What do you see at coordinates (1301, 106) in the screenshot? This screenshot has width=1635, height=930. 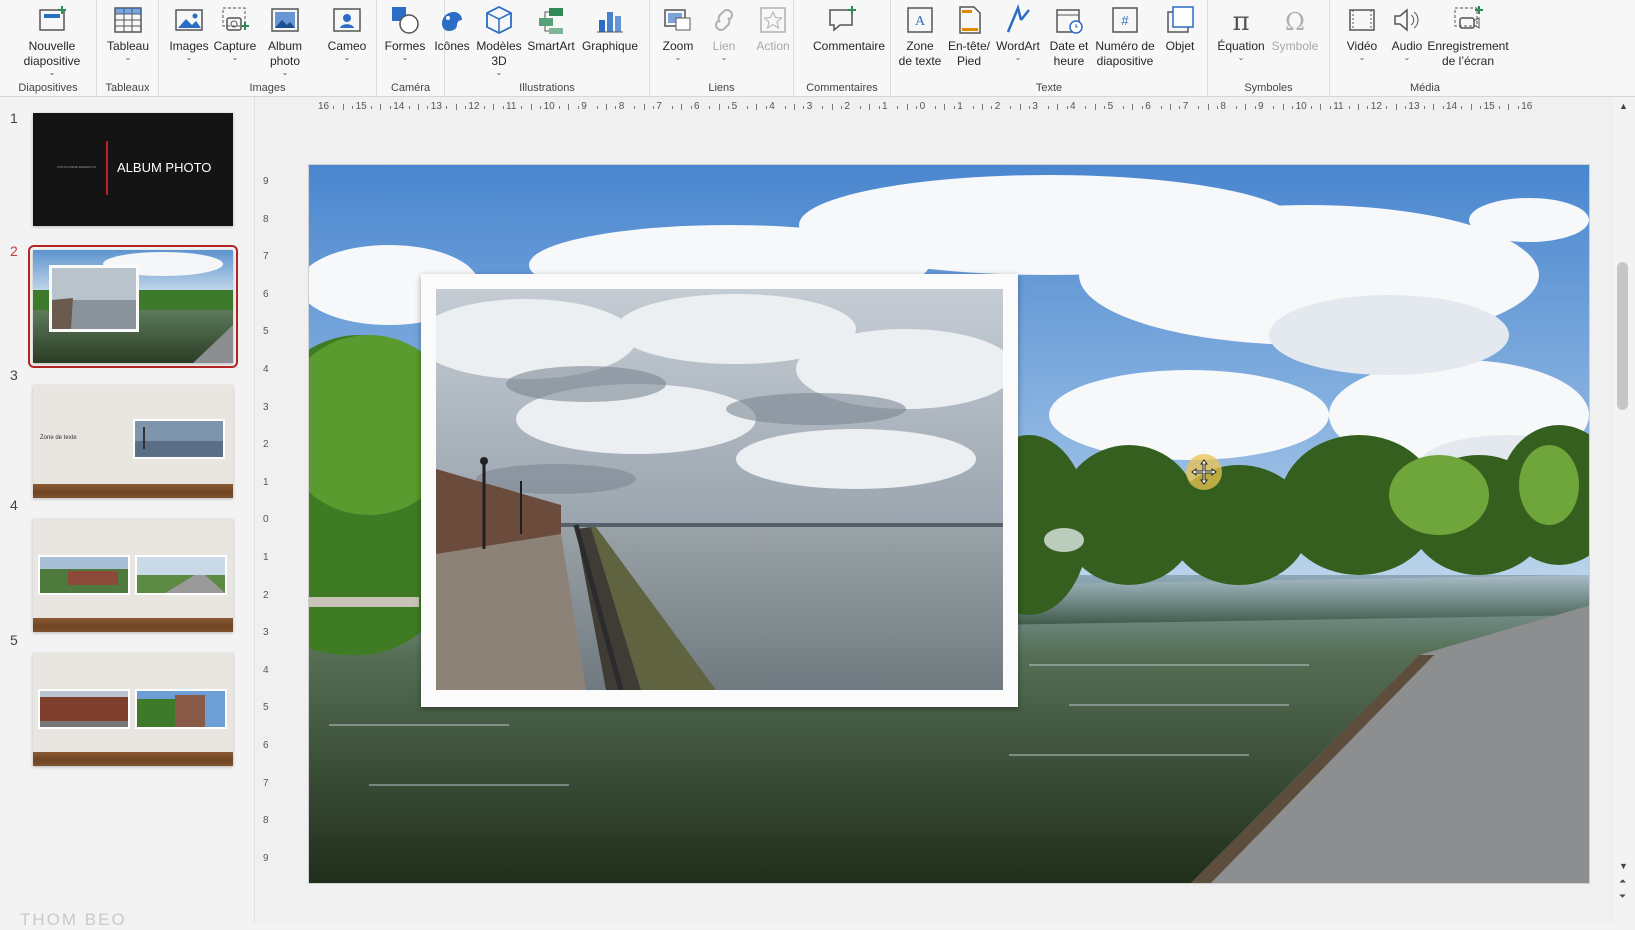 I see `ruler-tick-label: 10` at bounding box center [1301, 106].